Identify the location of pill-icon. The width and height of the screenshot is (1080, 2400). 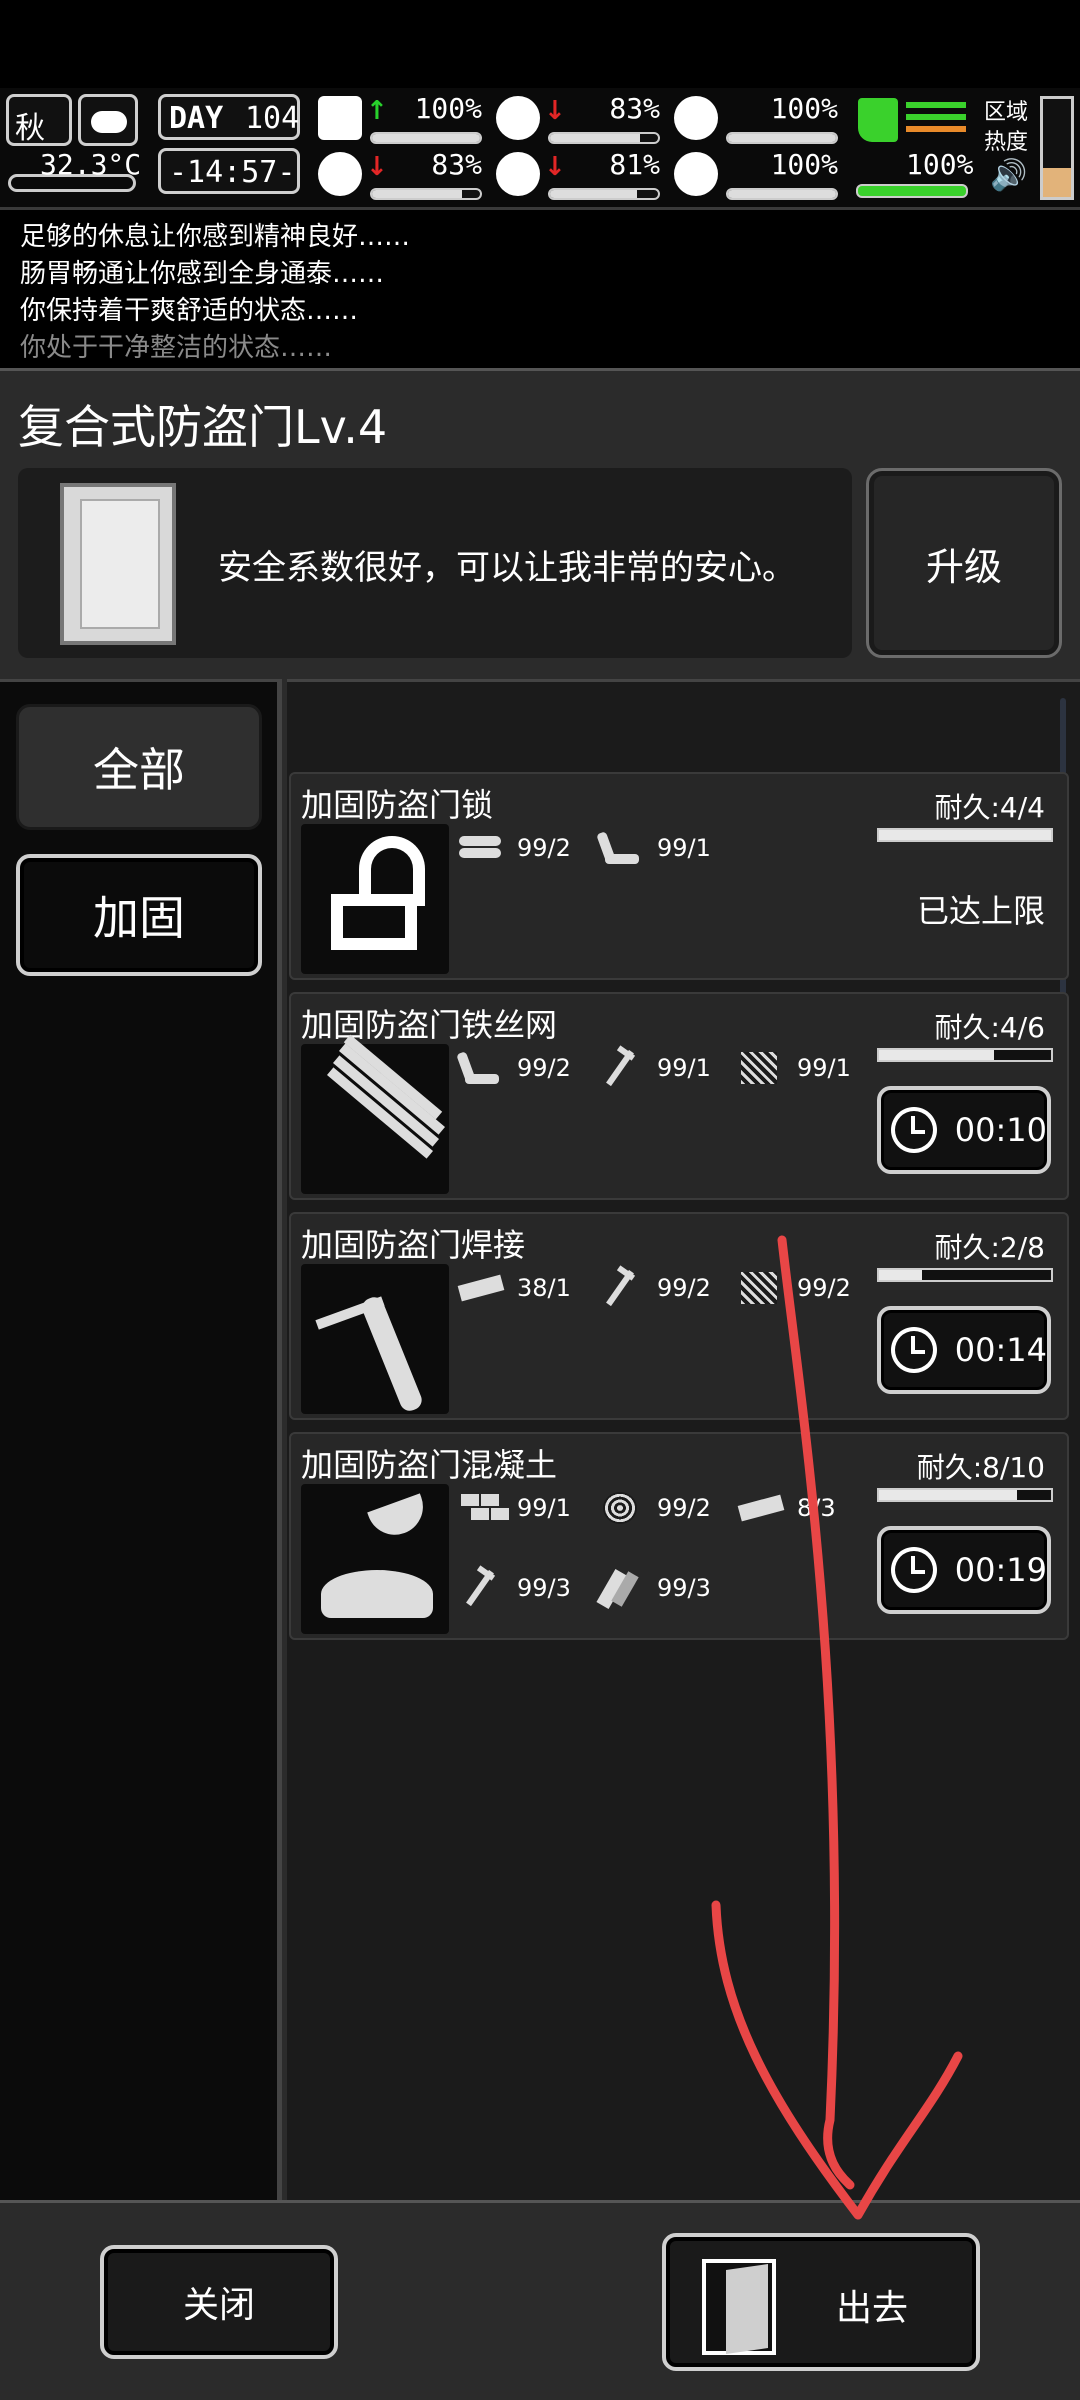
(696, 118).